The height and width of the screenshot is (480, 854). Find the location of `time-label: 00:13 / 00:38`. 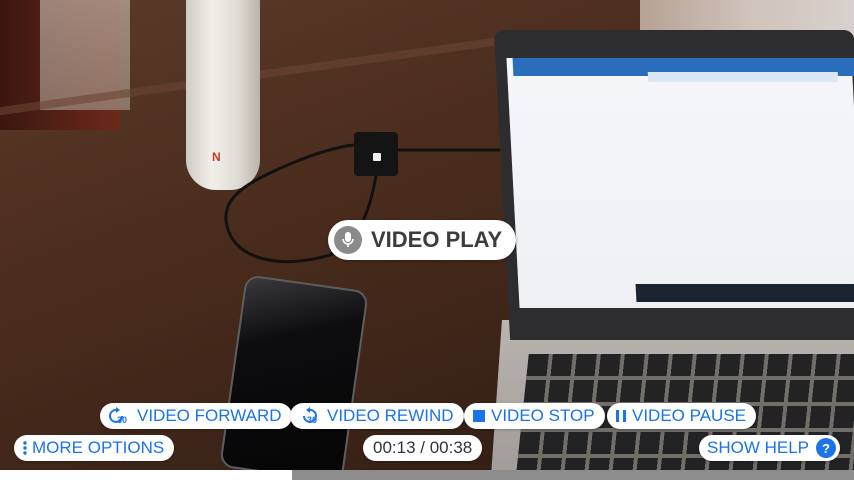

time-label: 00:13 / 00:38 is located at coordinates (423, 447).